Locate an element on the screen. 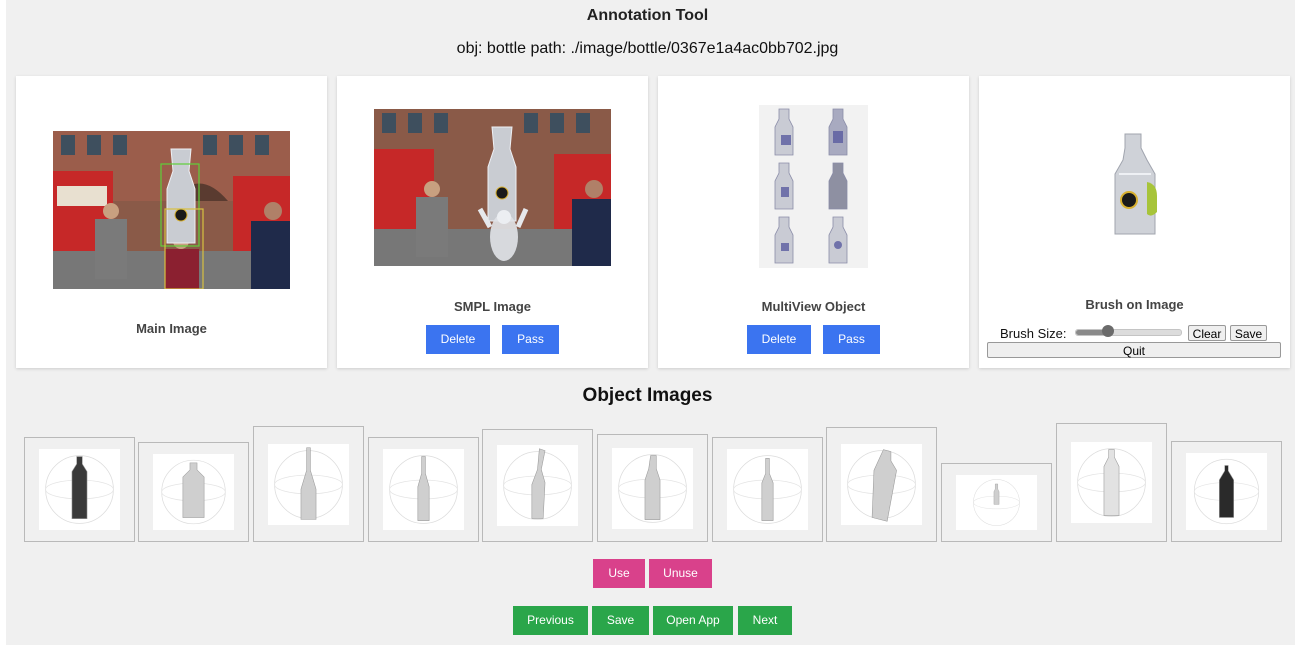 This screenshot has height=645, width=1299. page-title: Annotation Tool is located at coordinates (647, 15).